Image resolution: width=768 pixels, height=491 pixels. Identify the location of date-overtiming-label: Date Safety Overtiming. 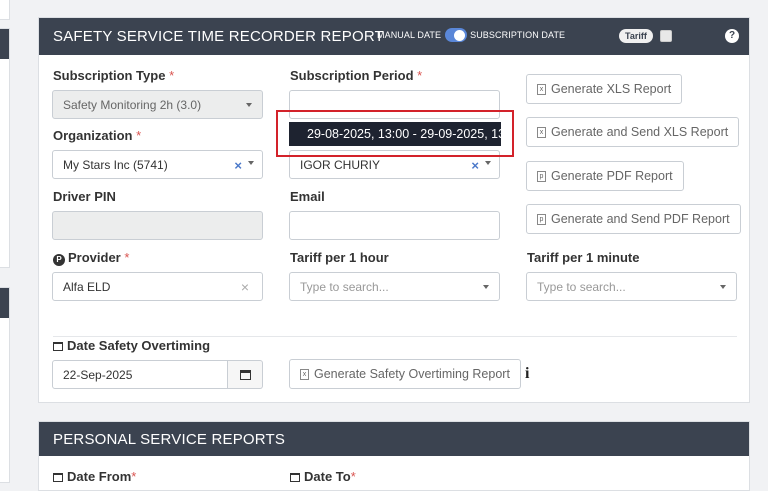
(131, 345).